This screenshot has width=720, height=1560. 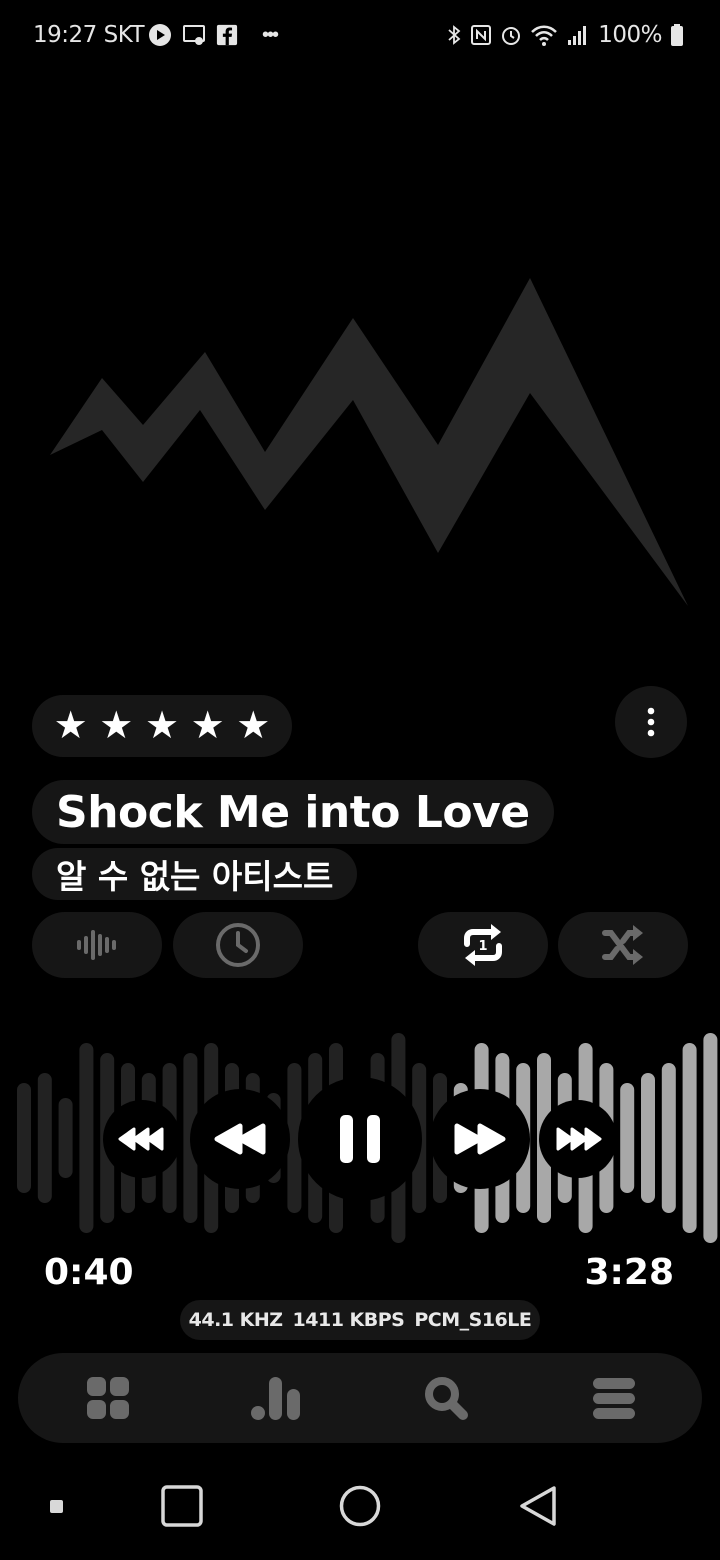 I want to click on nav-library, so click(x=108, y=1398).